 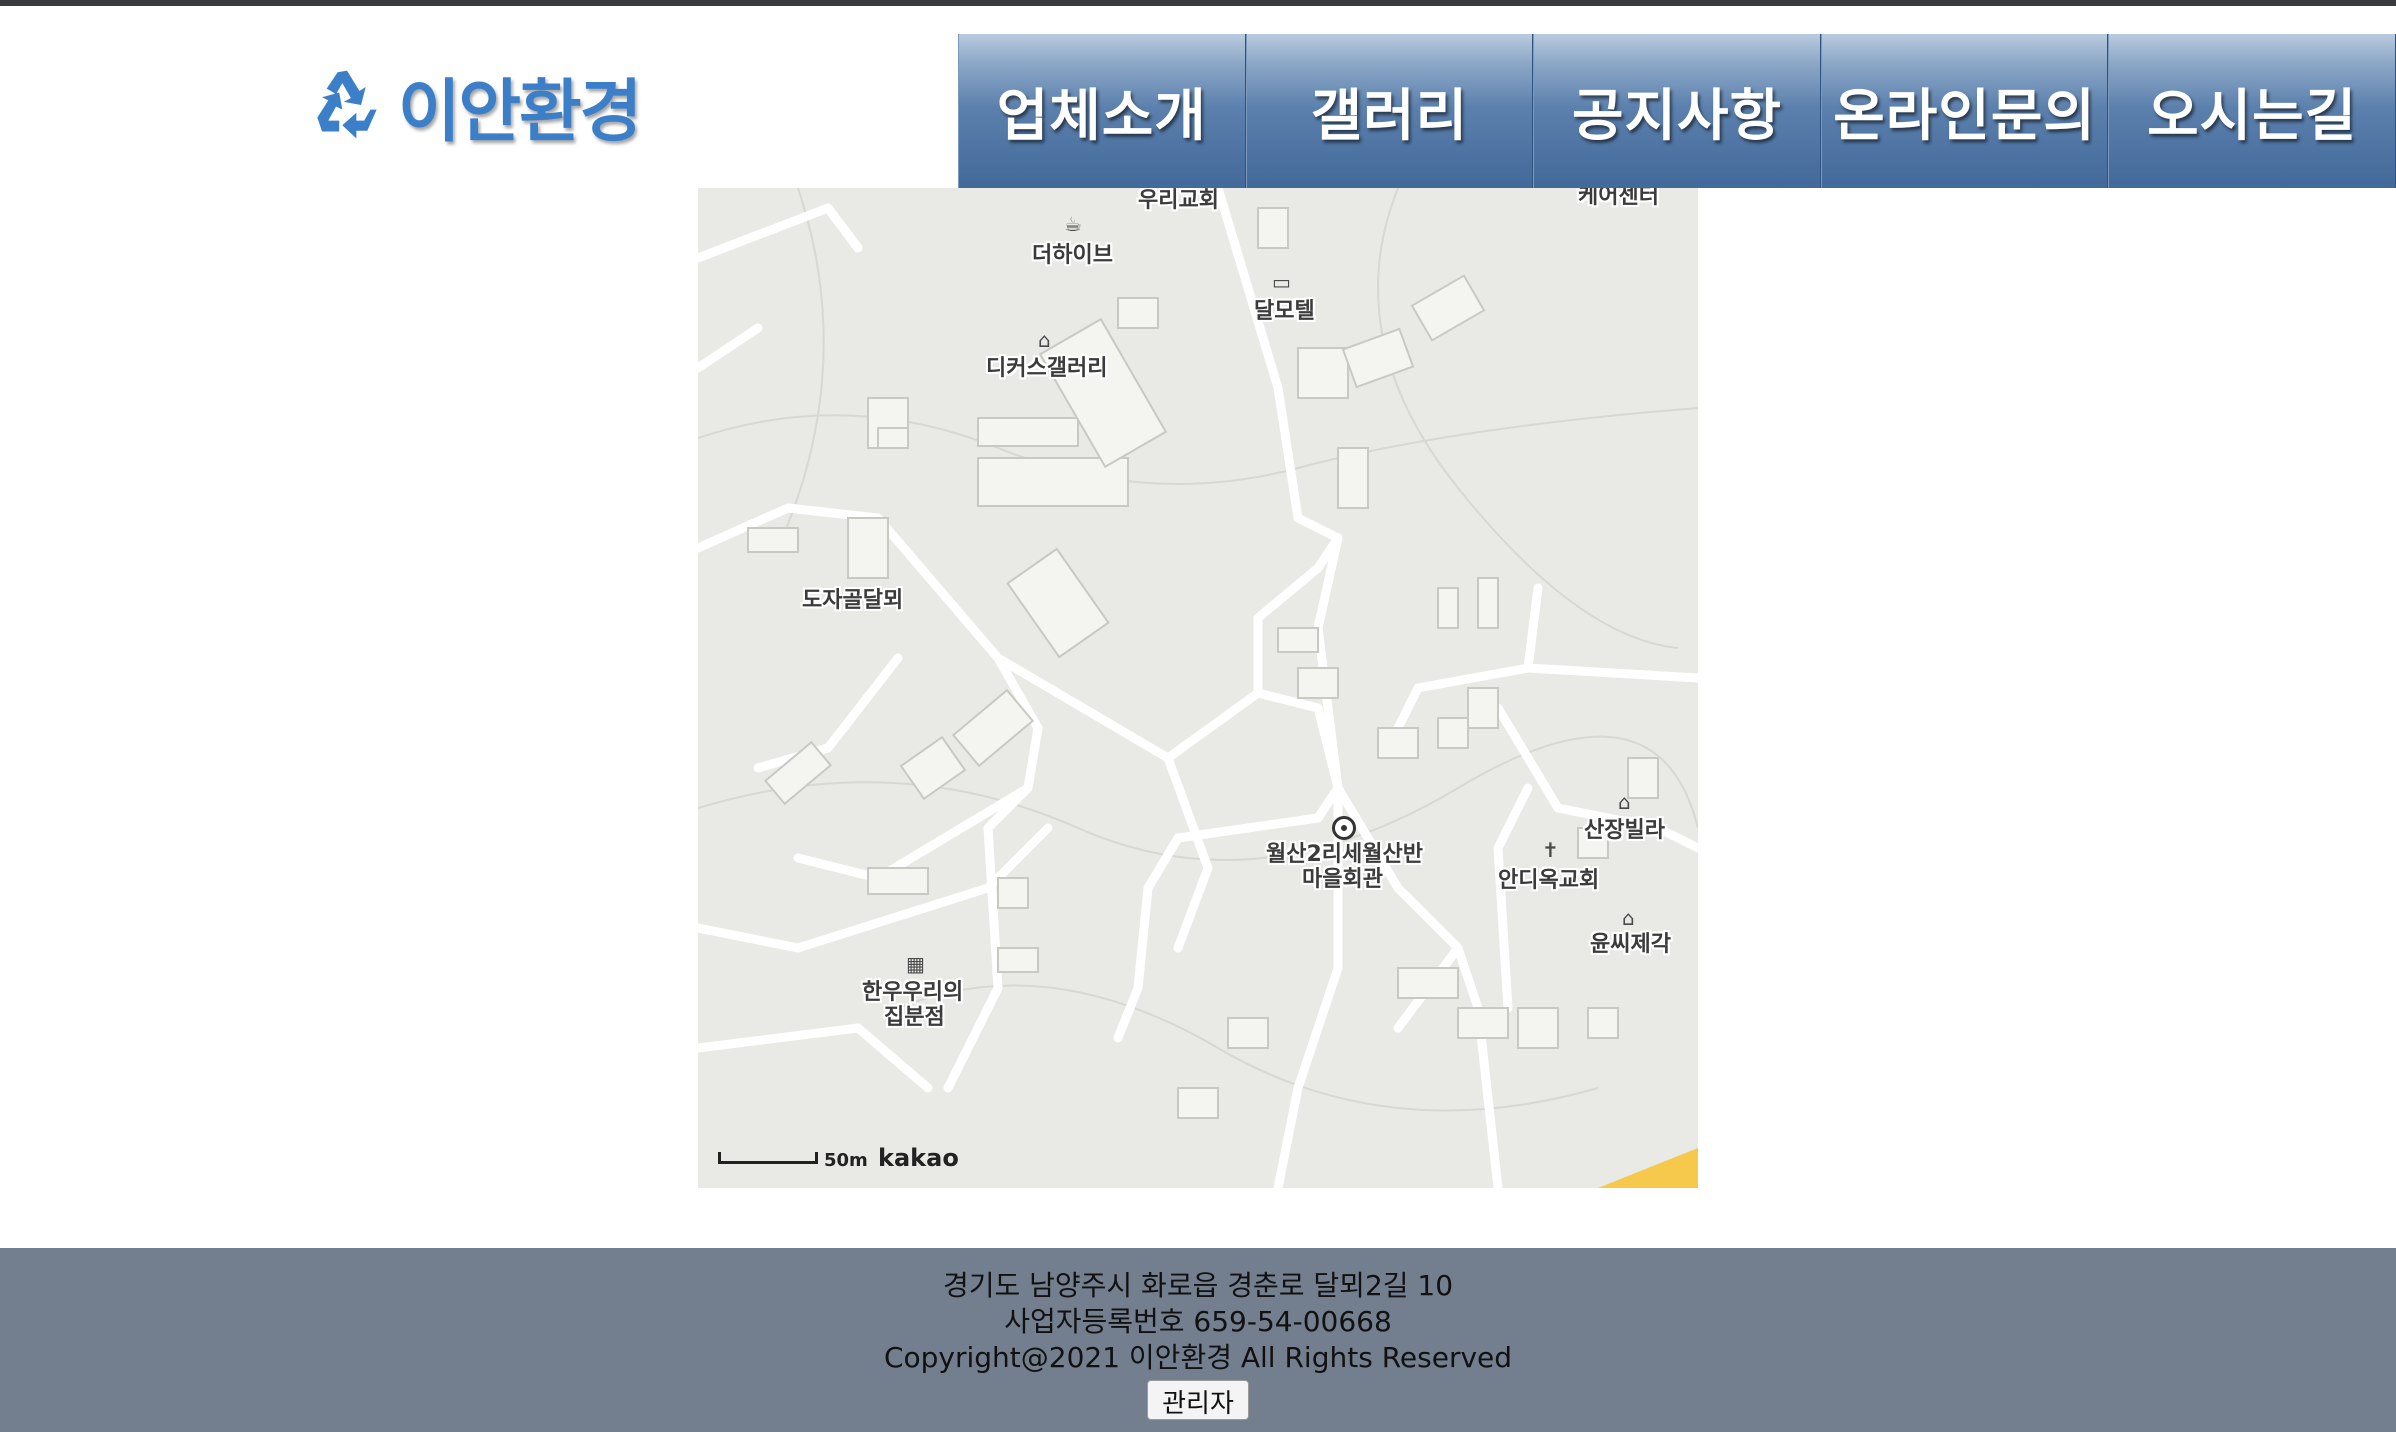 What do you see at coordinates (768, 1158) in the screenshot?
I see `map-scale-bar` at bounding box center [768, 1158].